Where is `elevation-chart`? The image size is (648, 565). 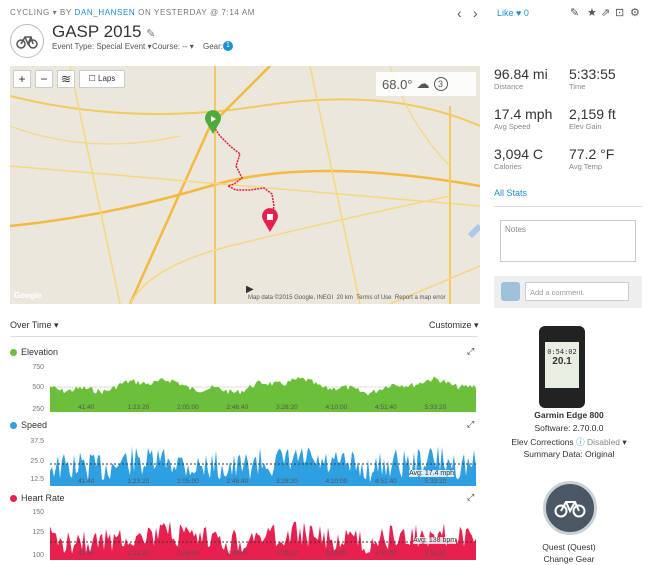 elevation-chart is located at coordinates (263, 387).